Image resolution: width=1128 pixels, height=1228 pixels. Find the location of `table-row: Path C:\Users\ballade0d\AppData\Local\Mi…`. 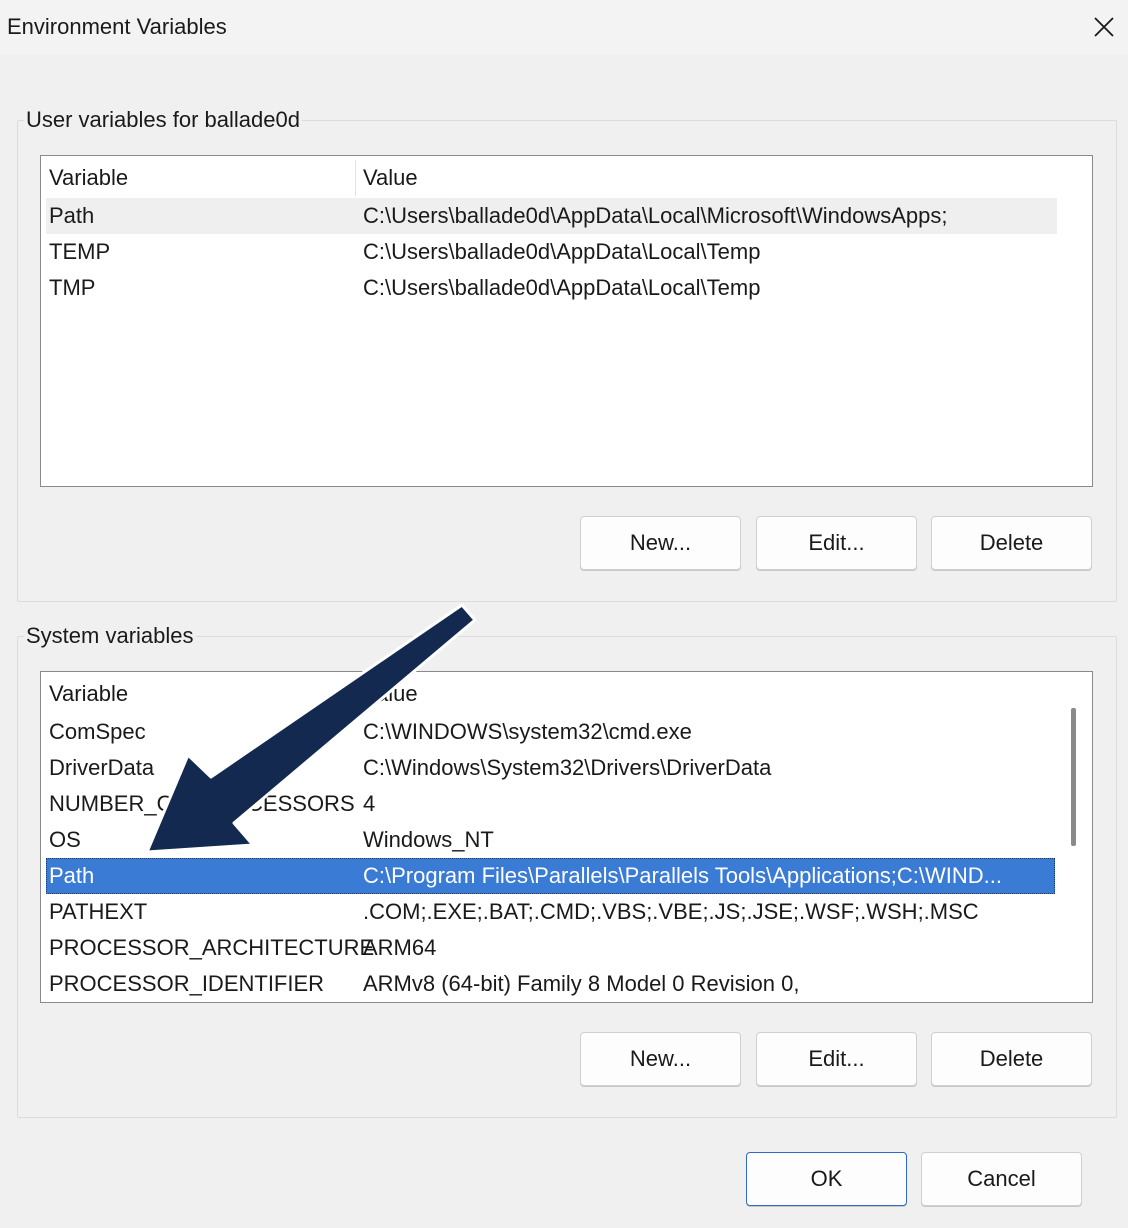

table-row: Path C:\Users\ballade0d\AppData\Local\Mi… is located at coordinates (551, 216).